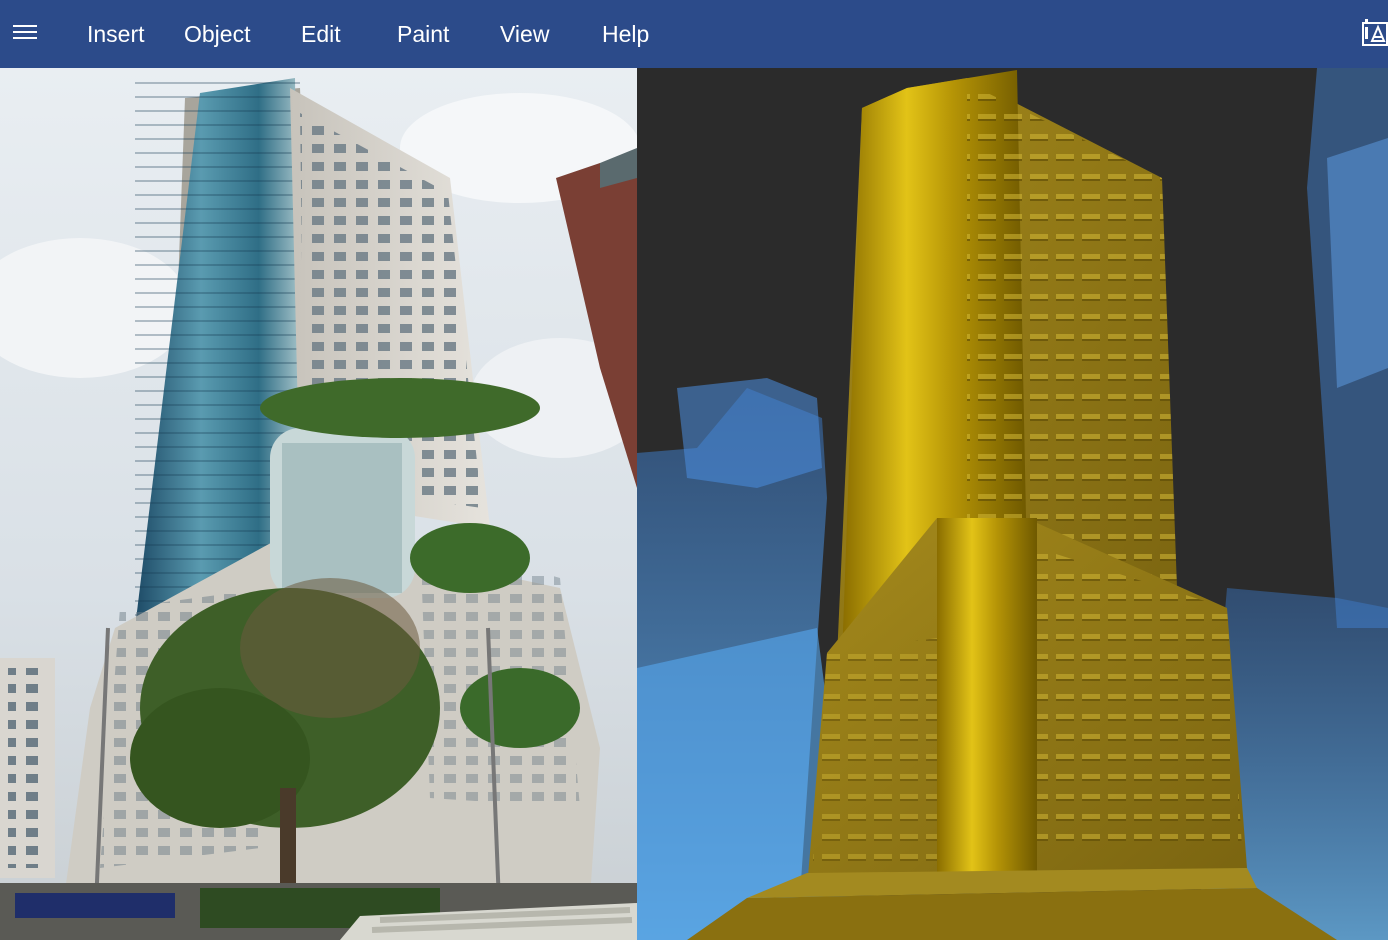 The width and height of the screenshot is (1388, 940). Describe the element at coordinates (25, 32) in the screenshot. I see `hamburger-menu-icon` at that location.